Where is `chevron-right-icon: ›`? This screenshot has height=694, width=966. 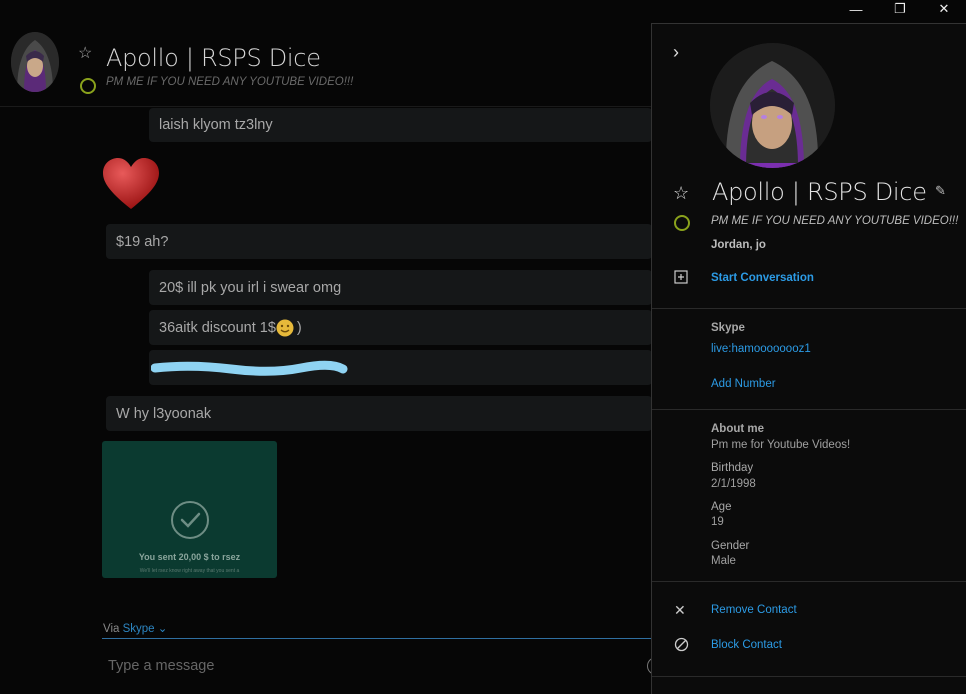 chevron-right-icon: › is located at coordinates (676, 52).